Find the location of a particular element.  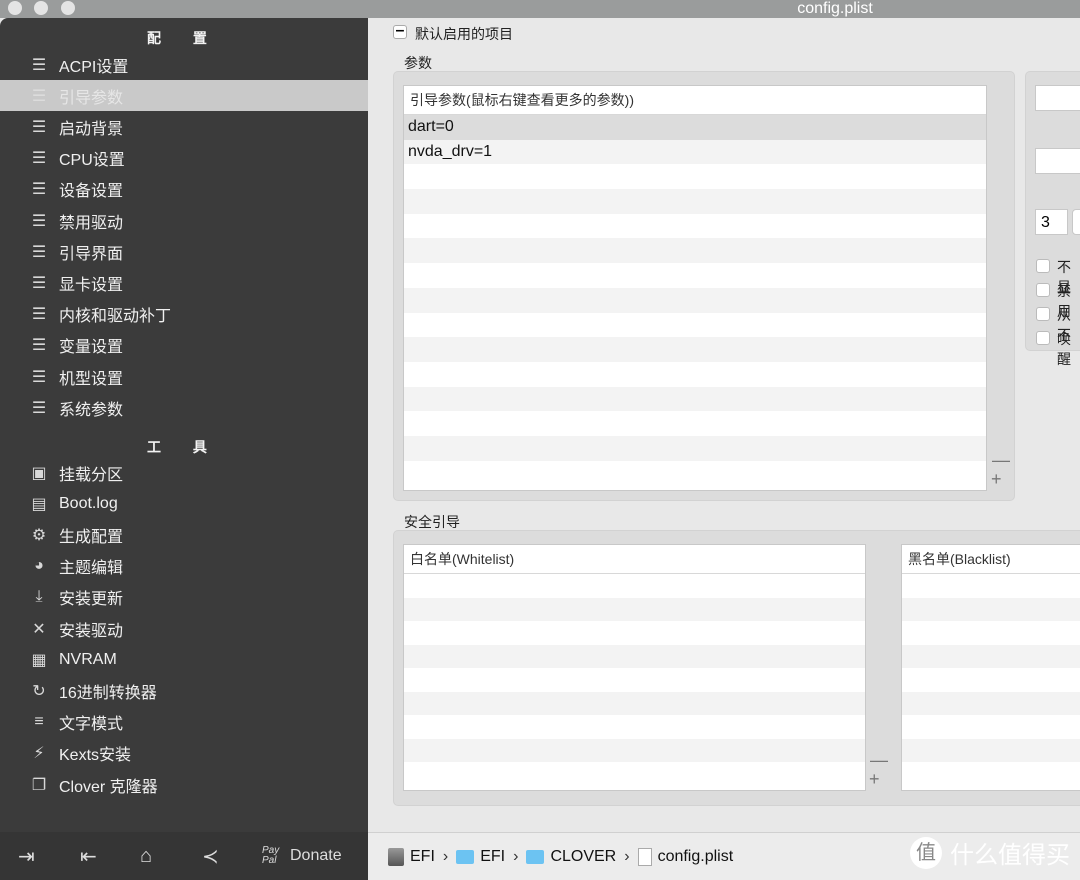

sidebar-item: ◕ 主题编辑 is located at coordinates (184, 566).